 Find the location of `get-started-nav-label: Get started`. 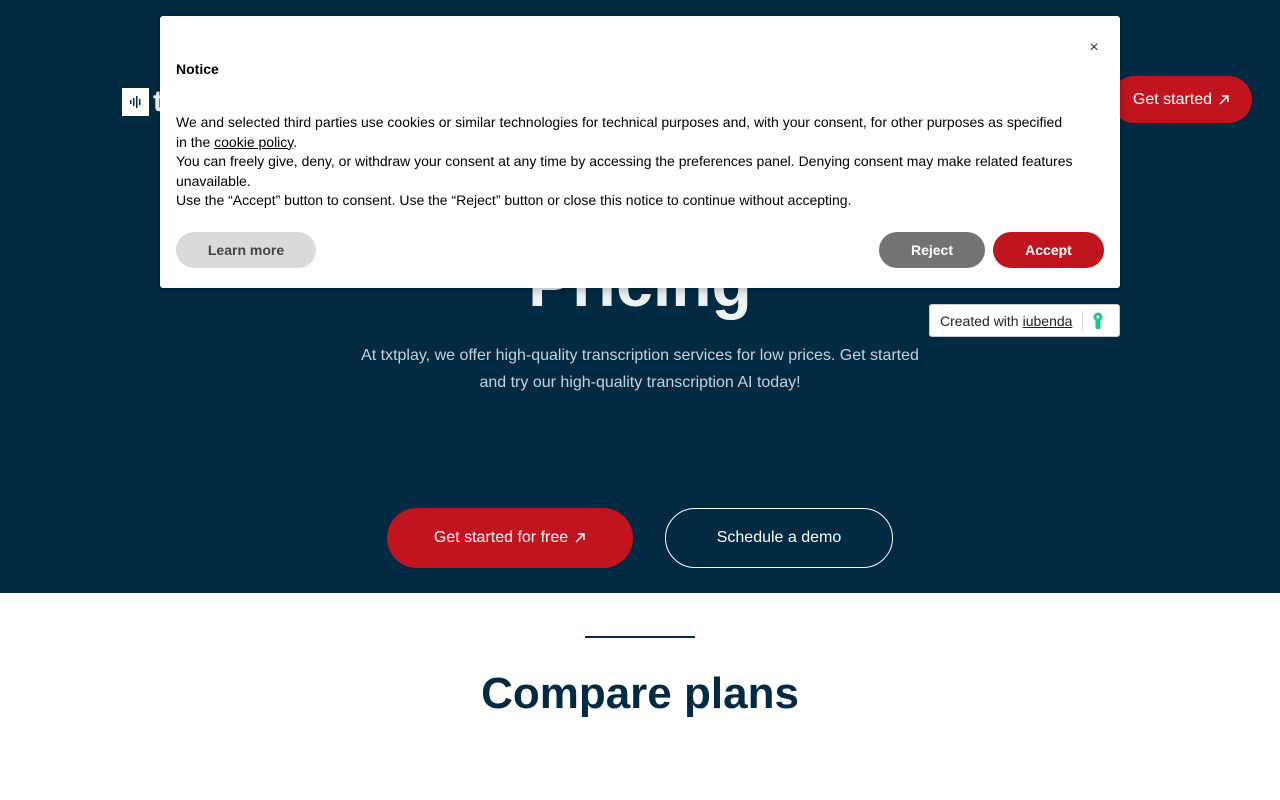

get-started-nav-label: Get started is located at coordinates (1172, 99).